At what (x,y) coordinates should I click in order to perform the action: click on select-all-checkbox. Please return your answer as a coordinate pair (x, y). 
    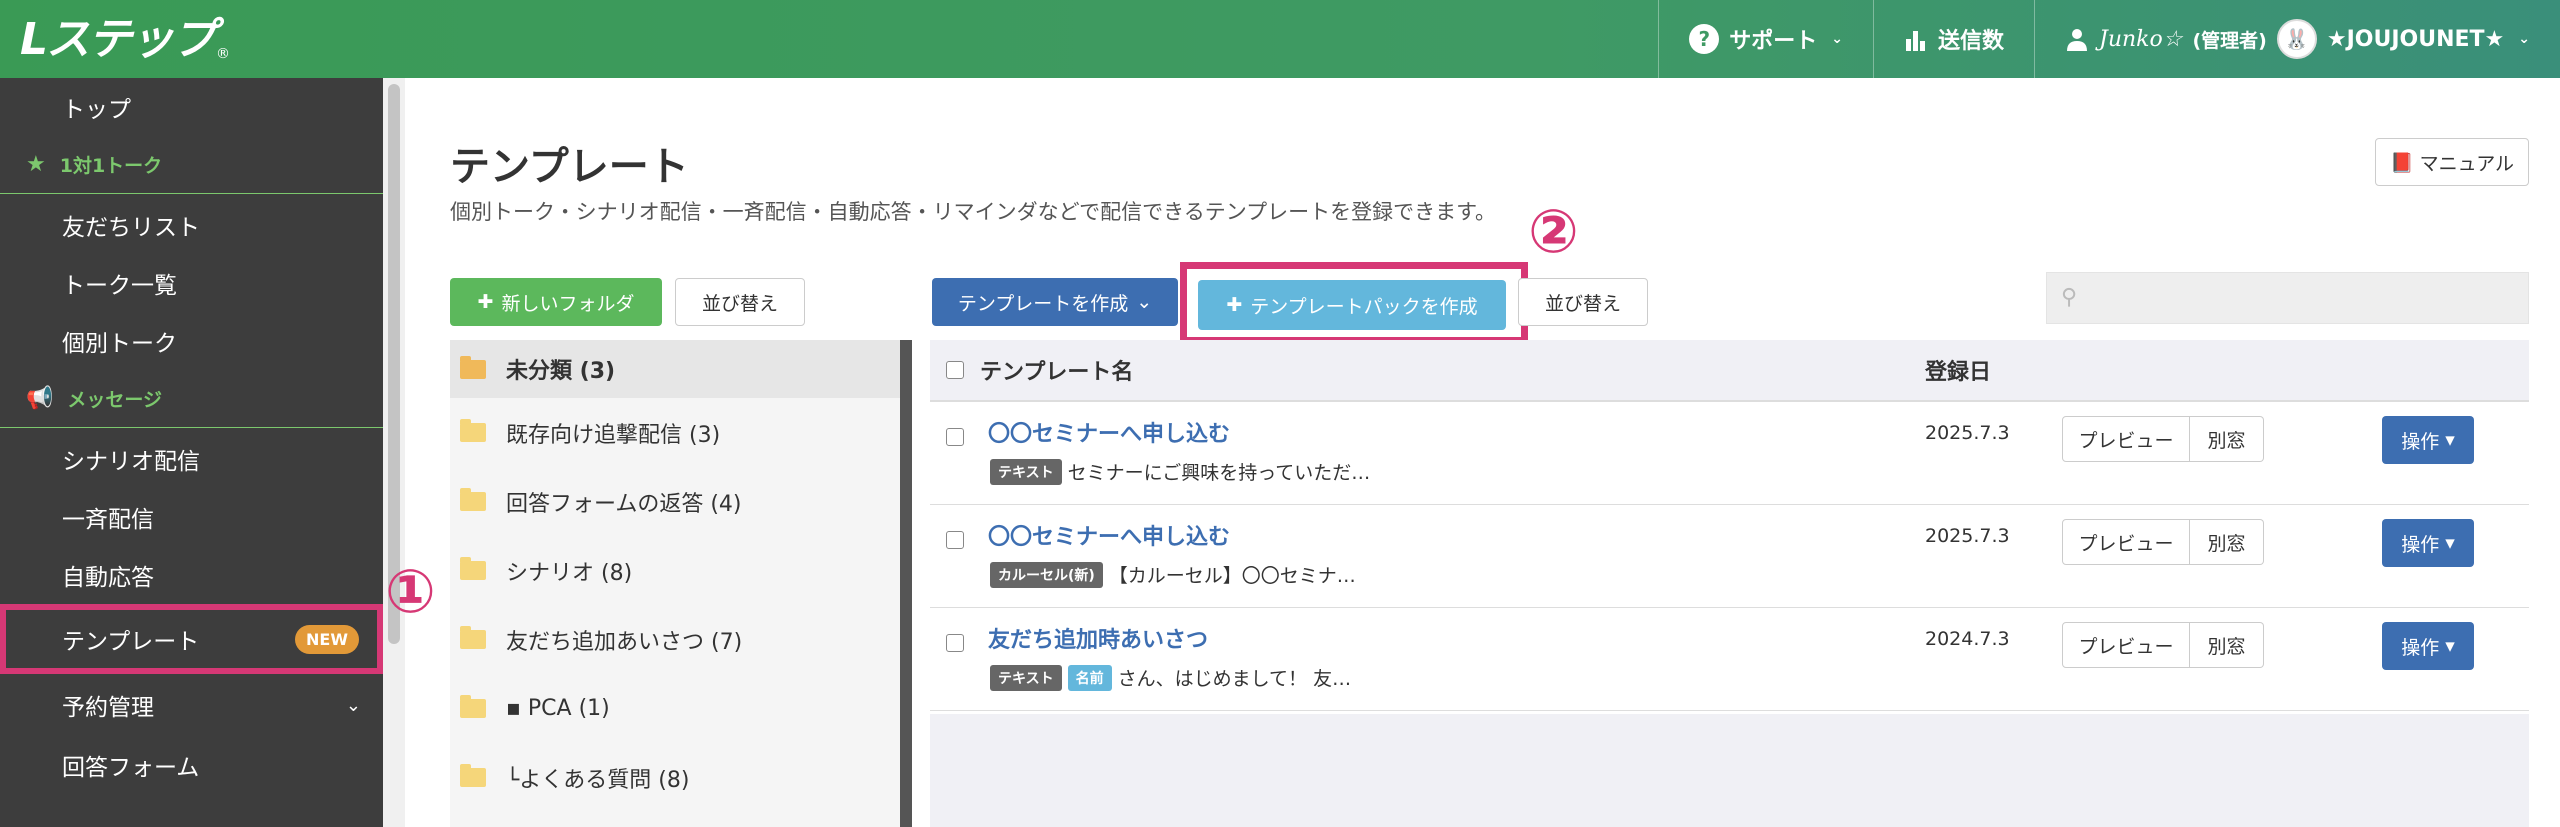
    Looking at the image, I should click on (955, 370).